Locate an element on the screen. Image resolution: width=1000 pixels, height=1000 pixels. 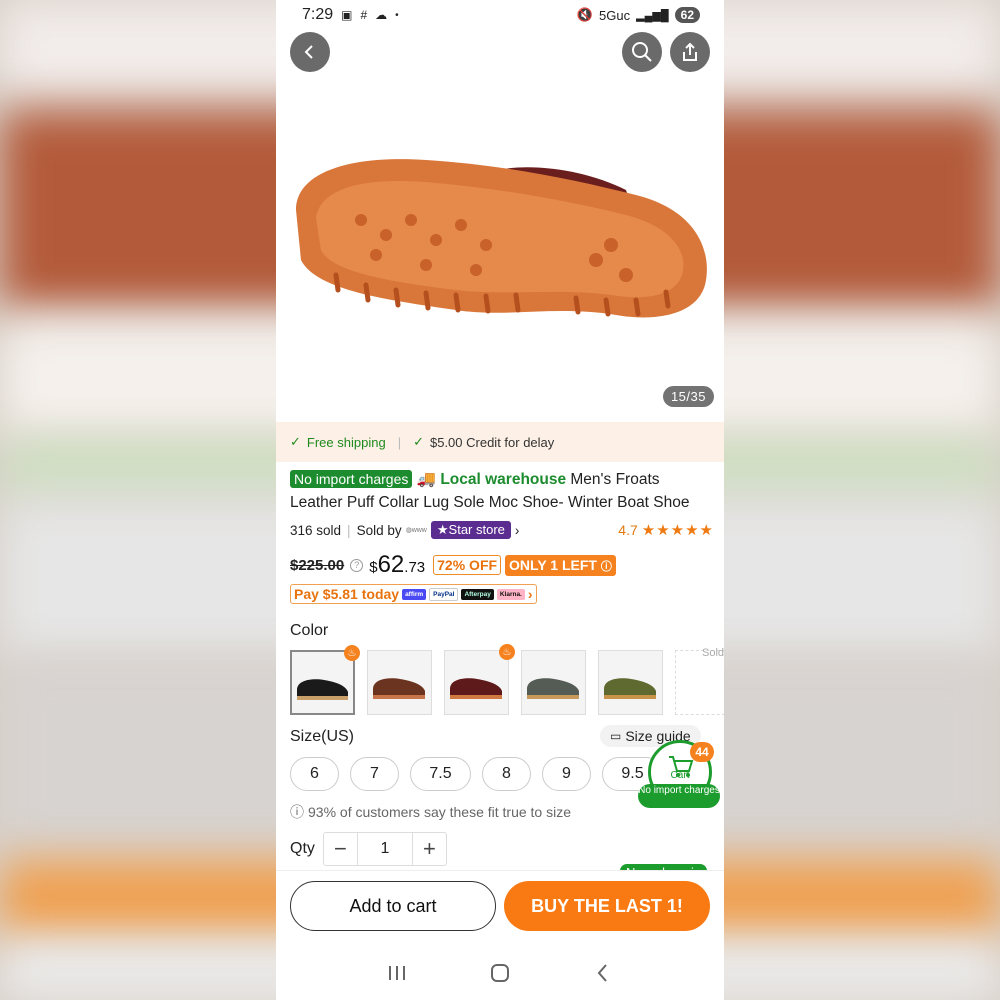
color-swatch-grey is located at coordinates (553, 682).